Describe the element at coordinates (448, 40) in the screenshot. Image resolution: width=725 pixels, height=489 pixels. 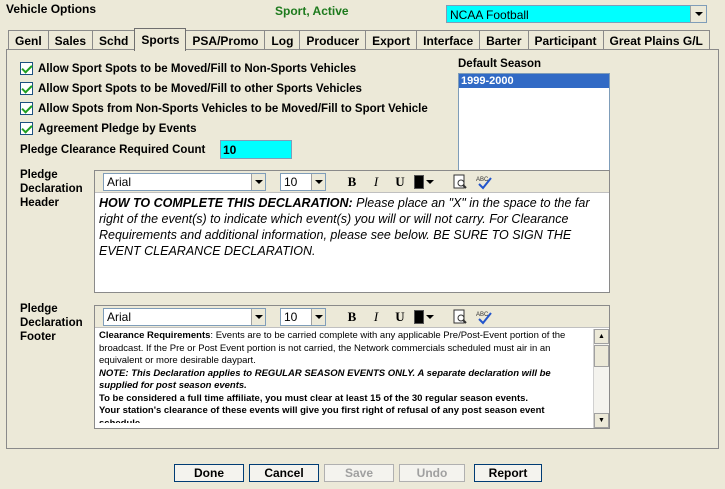
I see `tab-interface: Interface` at that location.